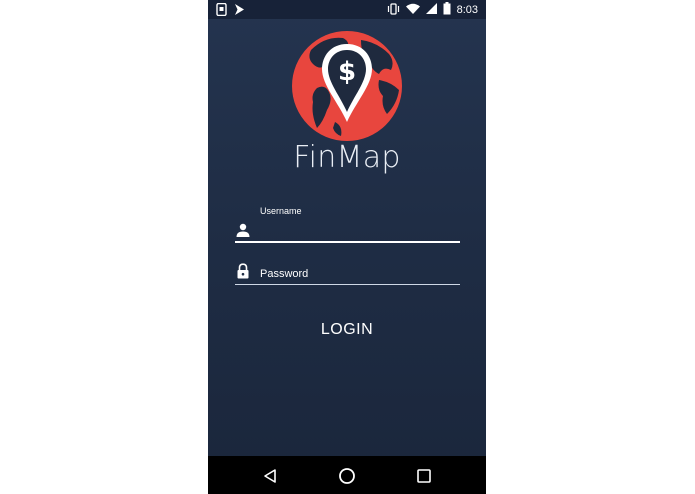 Image resolution: width=695 pixels, height=494 pixels. What do you see at coordinates (347, 242) in the screenshot?
I see `username-underline` at bounding box center [347, 242].